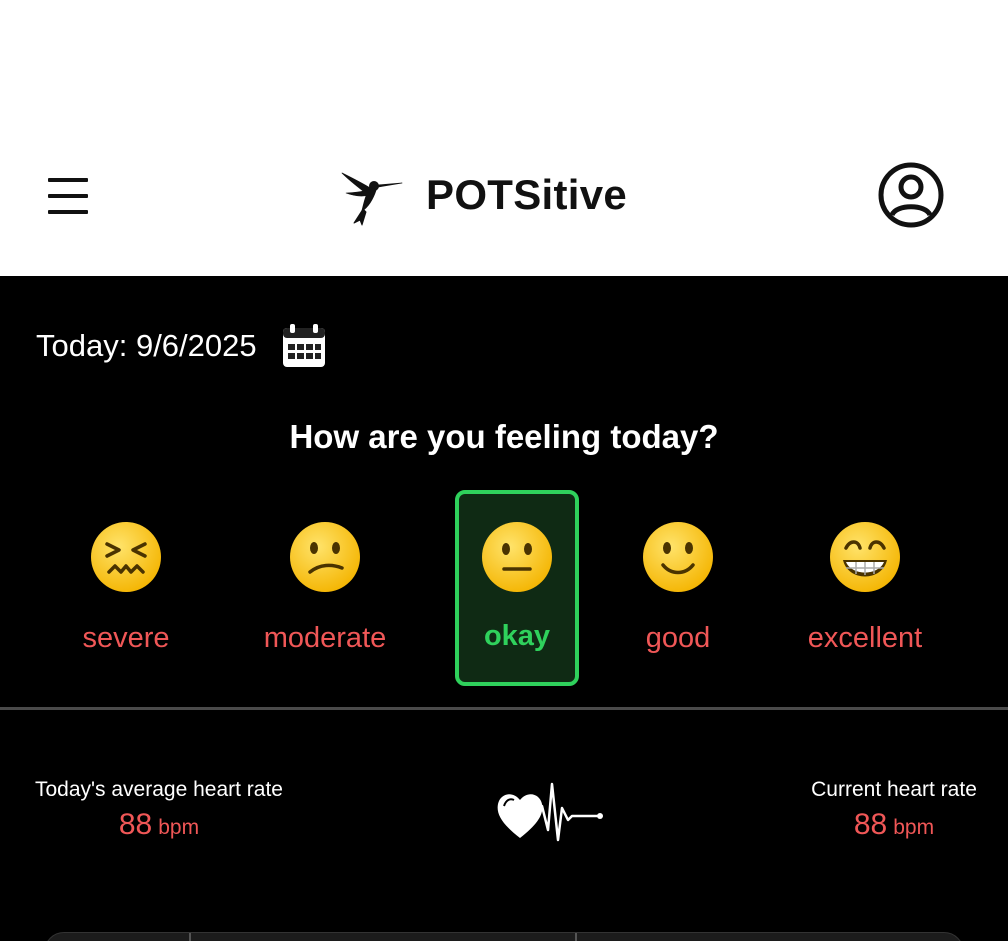 Image resolution: width=1008 pixels, height=941 pixels. What do you see at coordinates (159, 789) in the screenshot?
I see `average-heart-rate-title: Today's average heart rate` at bounding box center [159, 789].